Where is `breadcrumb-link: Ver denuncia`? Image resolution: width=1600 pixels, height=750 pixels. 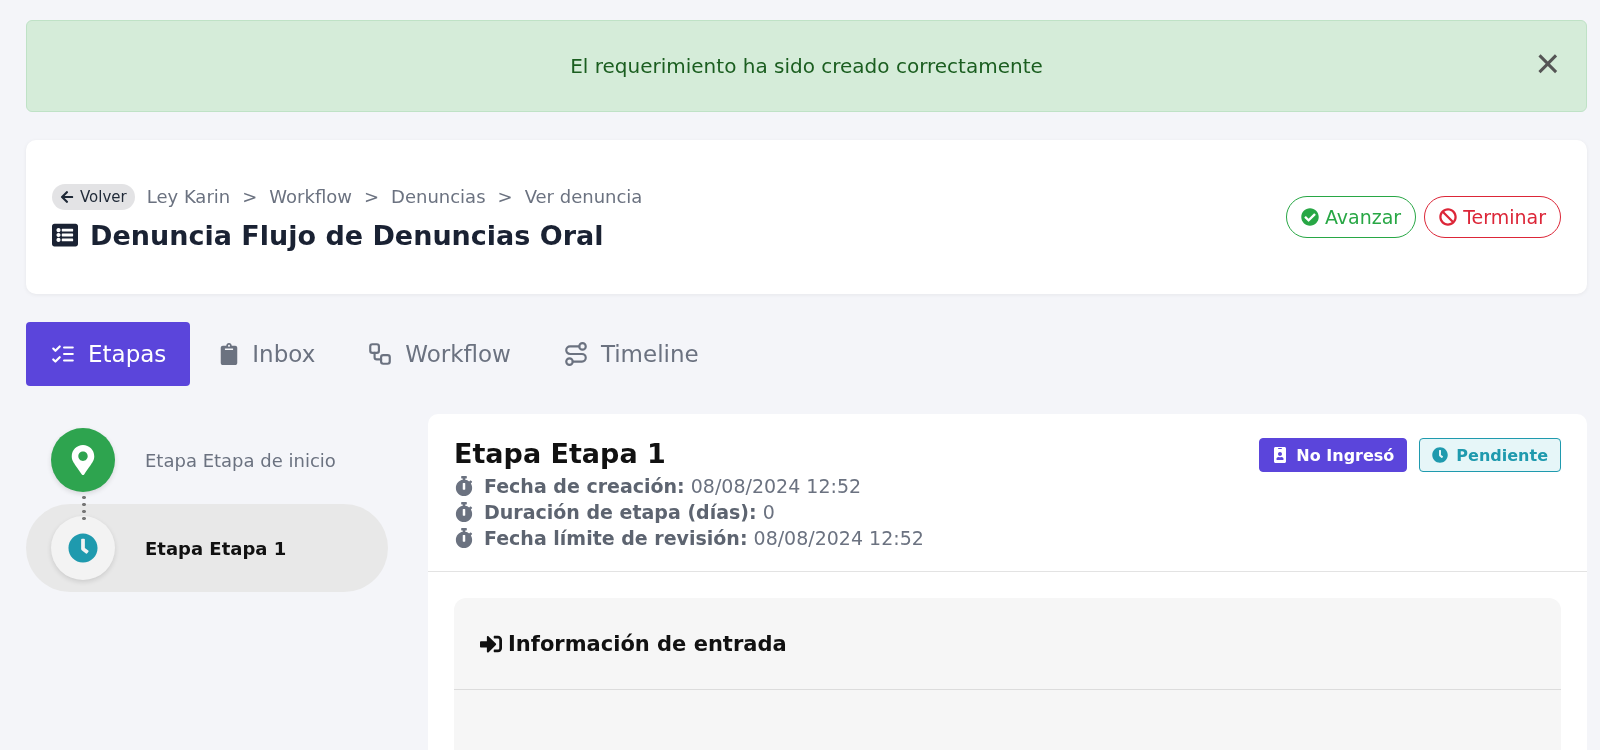 breadcrumb-link: Ver denuncia is located at coordinates (583, 196).